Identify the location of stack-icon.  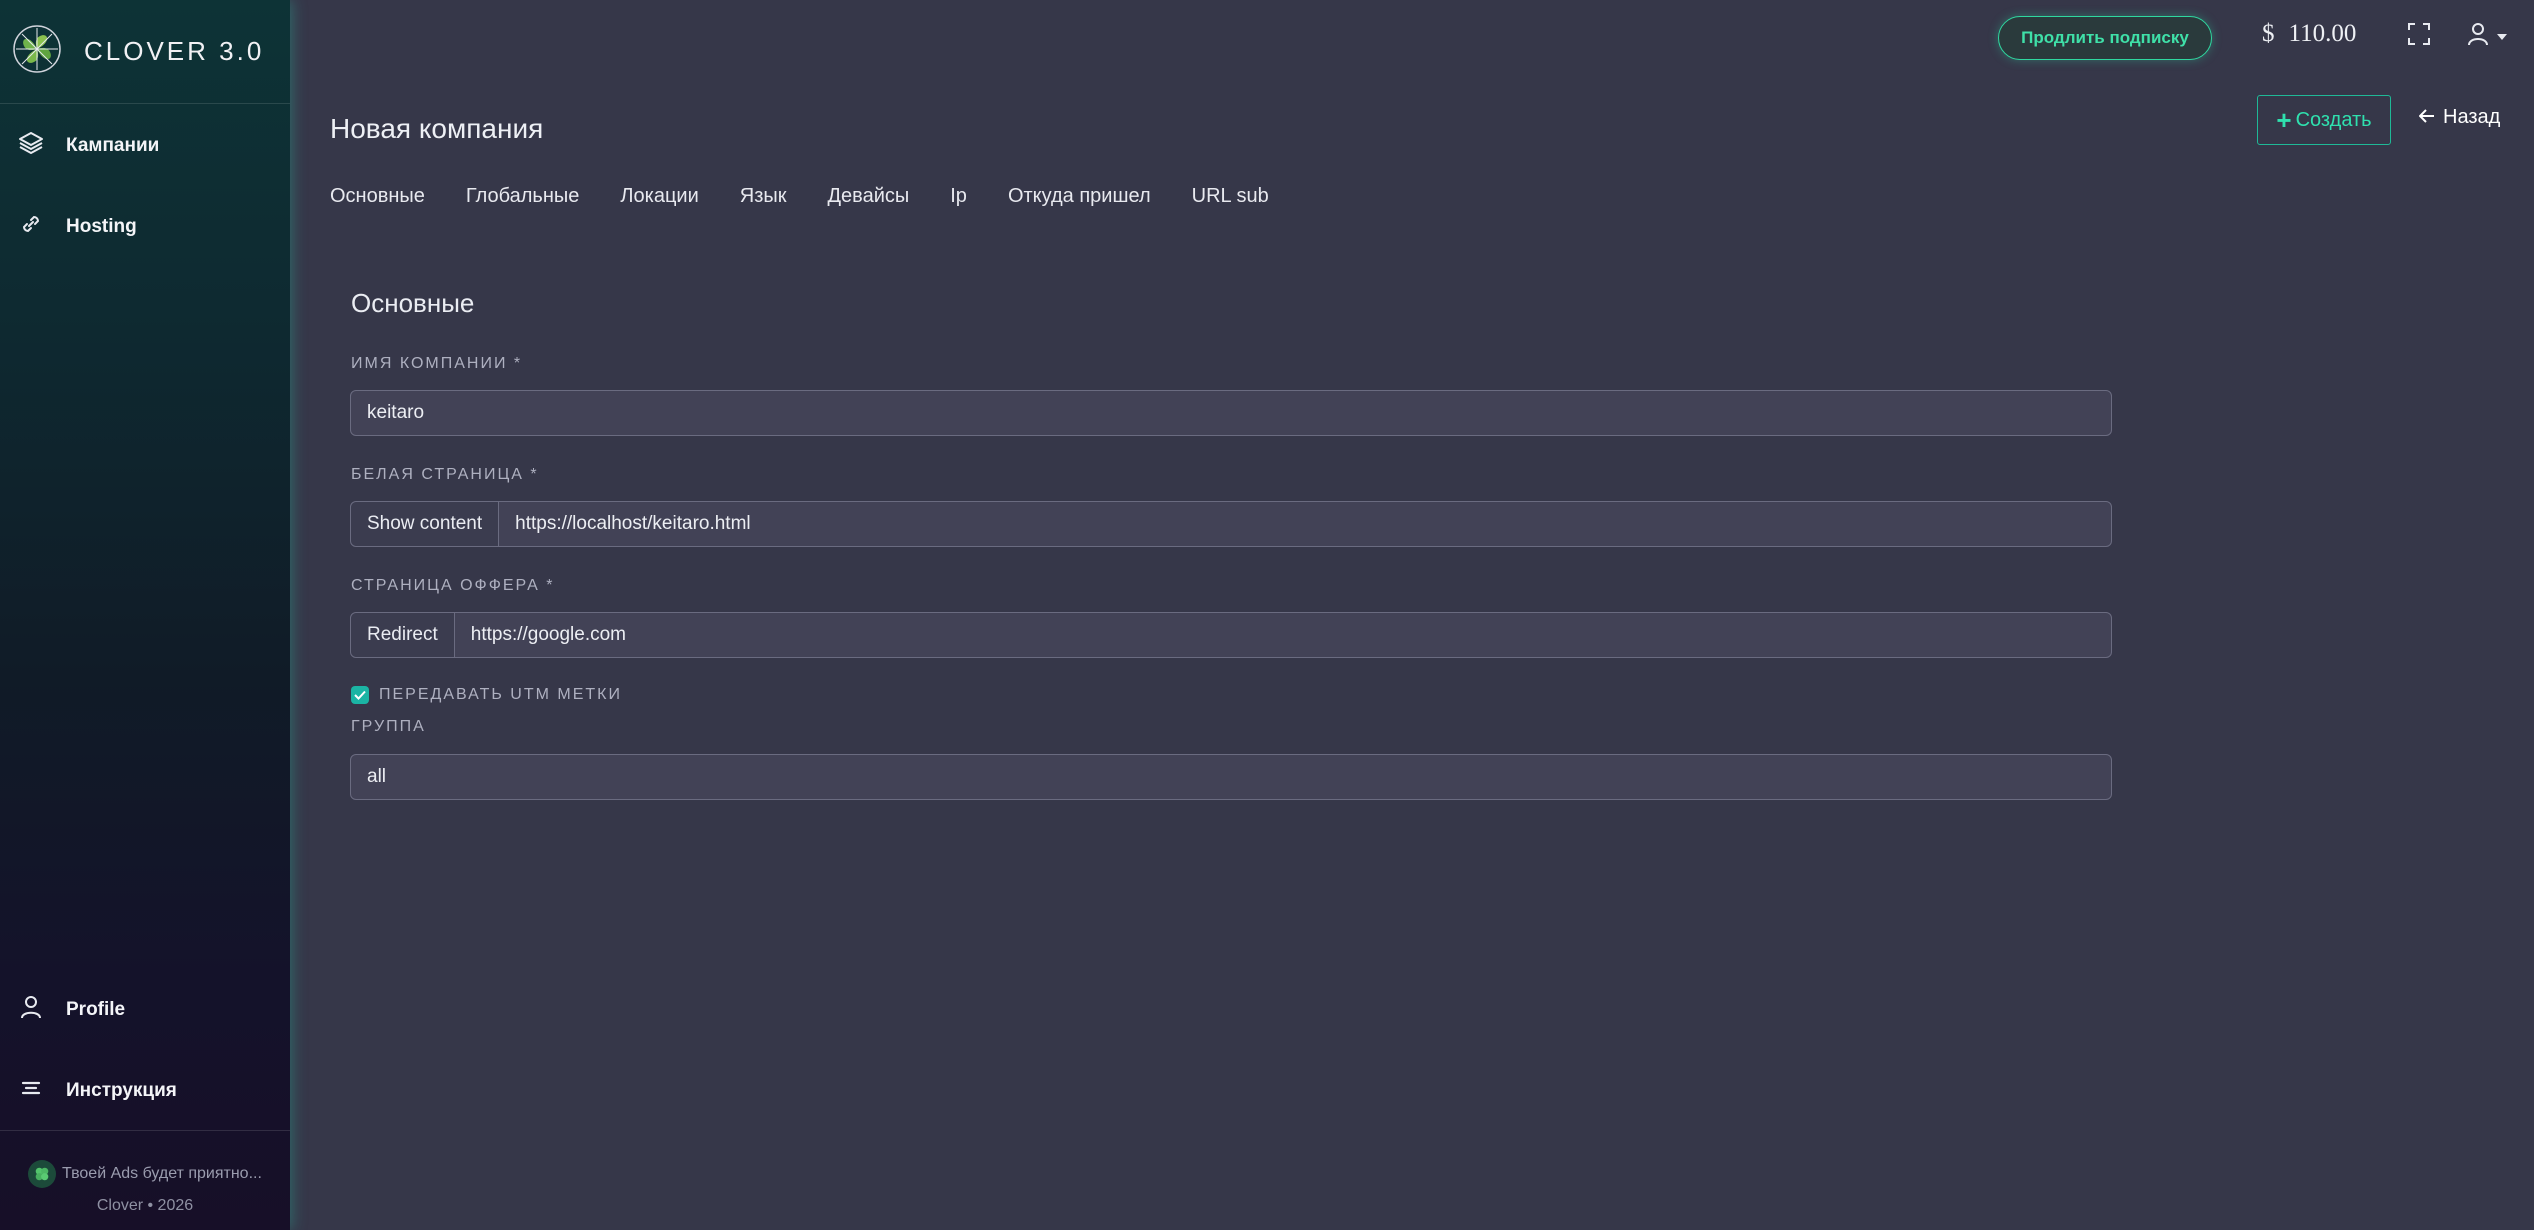
(31, 1090).